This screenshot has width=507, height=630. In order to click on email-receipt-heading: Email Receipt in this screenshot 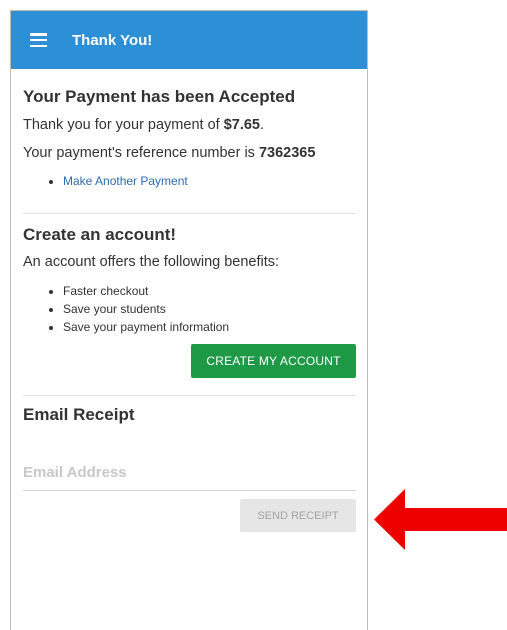, I will do `click(79, 414)`.